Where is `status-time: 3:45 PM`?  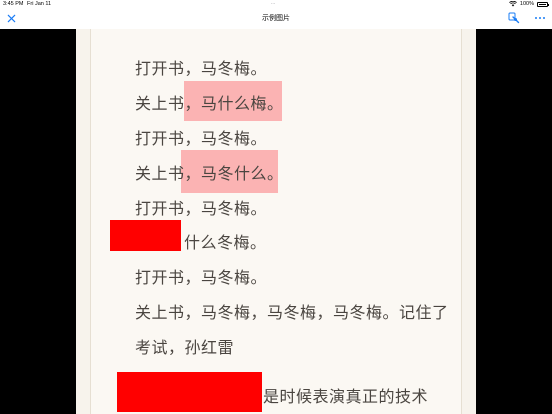
status-time: 3:45 PM is located at coordinates (13, 4).